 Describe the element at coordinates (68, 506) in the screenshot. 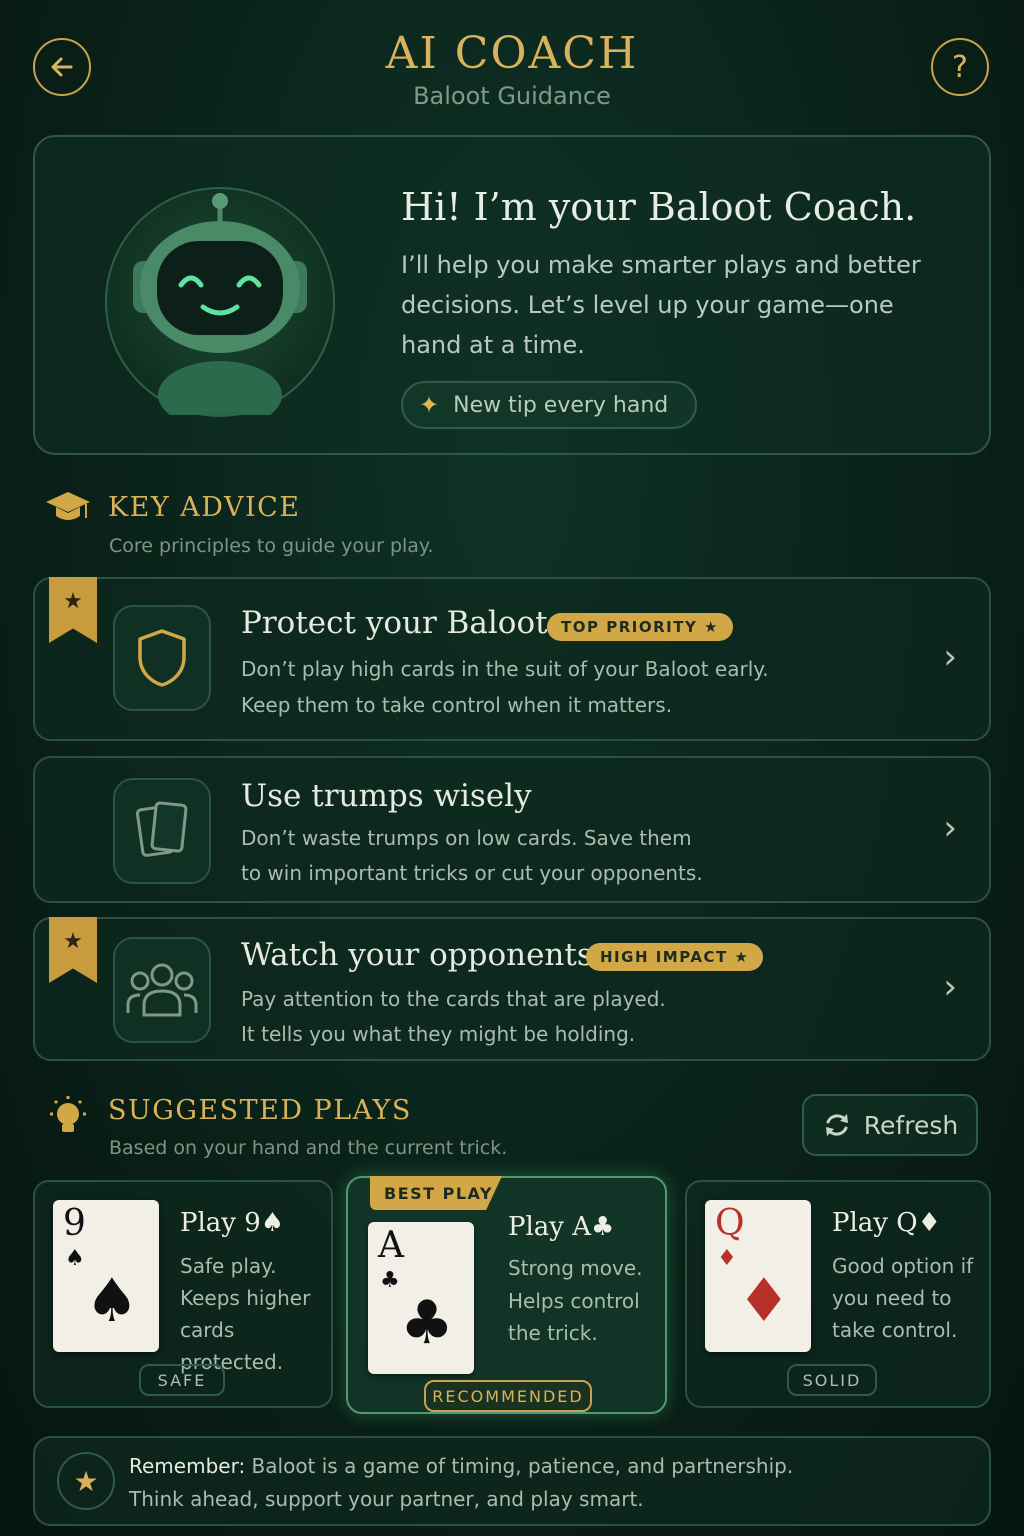

I see `graduation-cap-icon` at that location.